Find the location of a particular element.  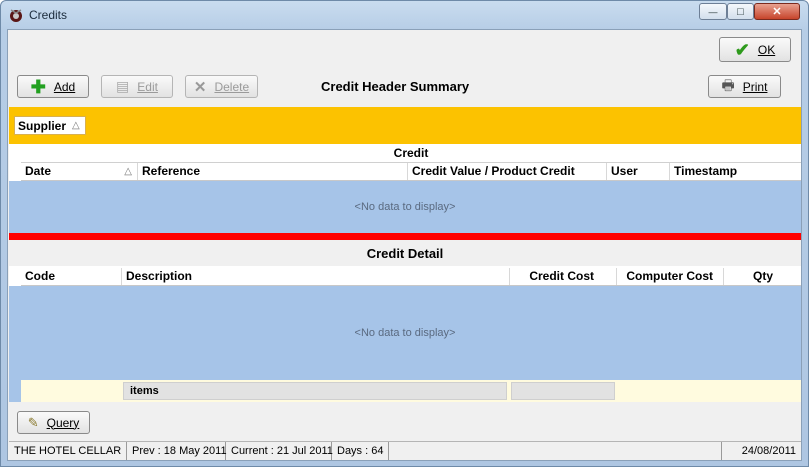

edit-label: Edit is located at coordinates (147, 86).